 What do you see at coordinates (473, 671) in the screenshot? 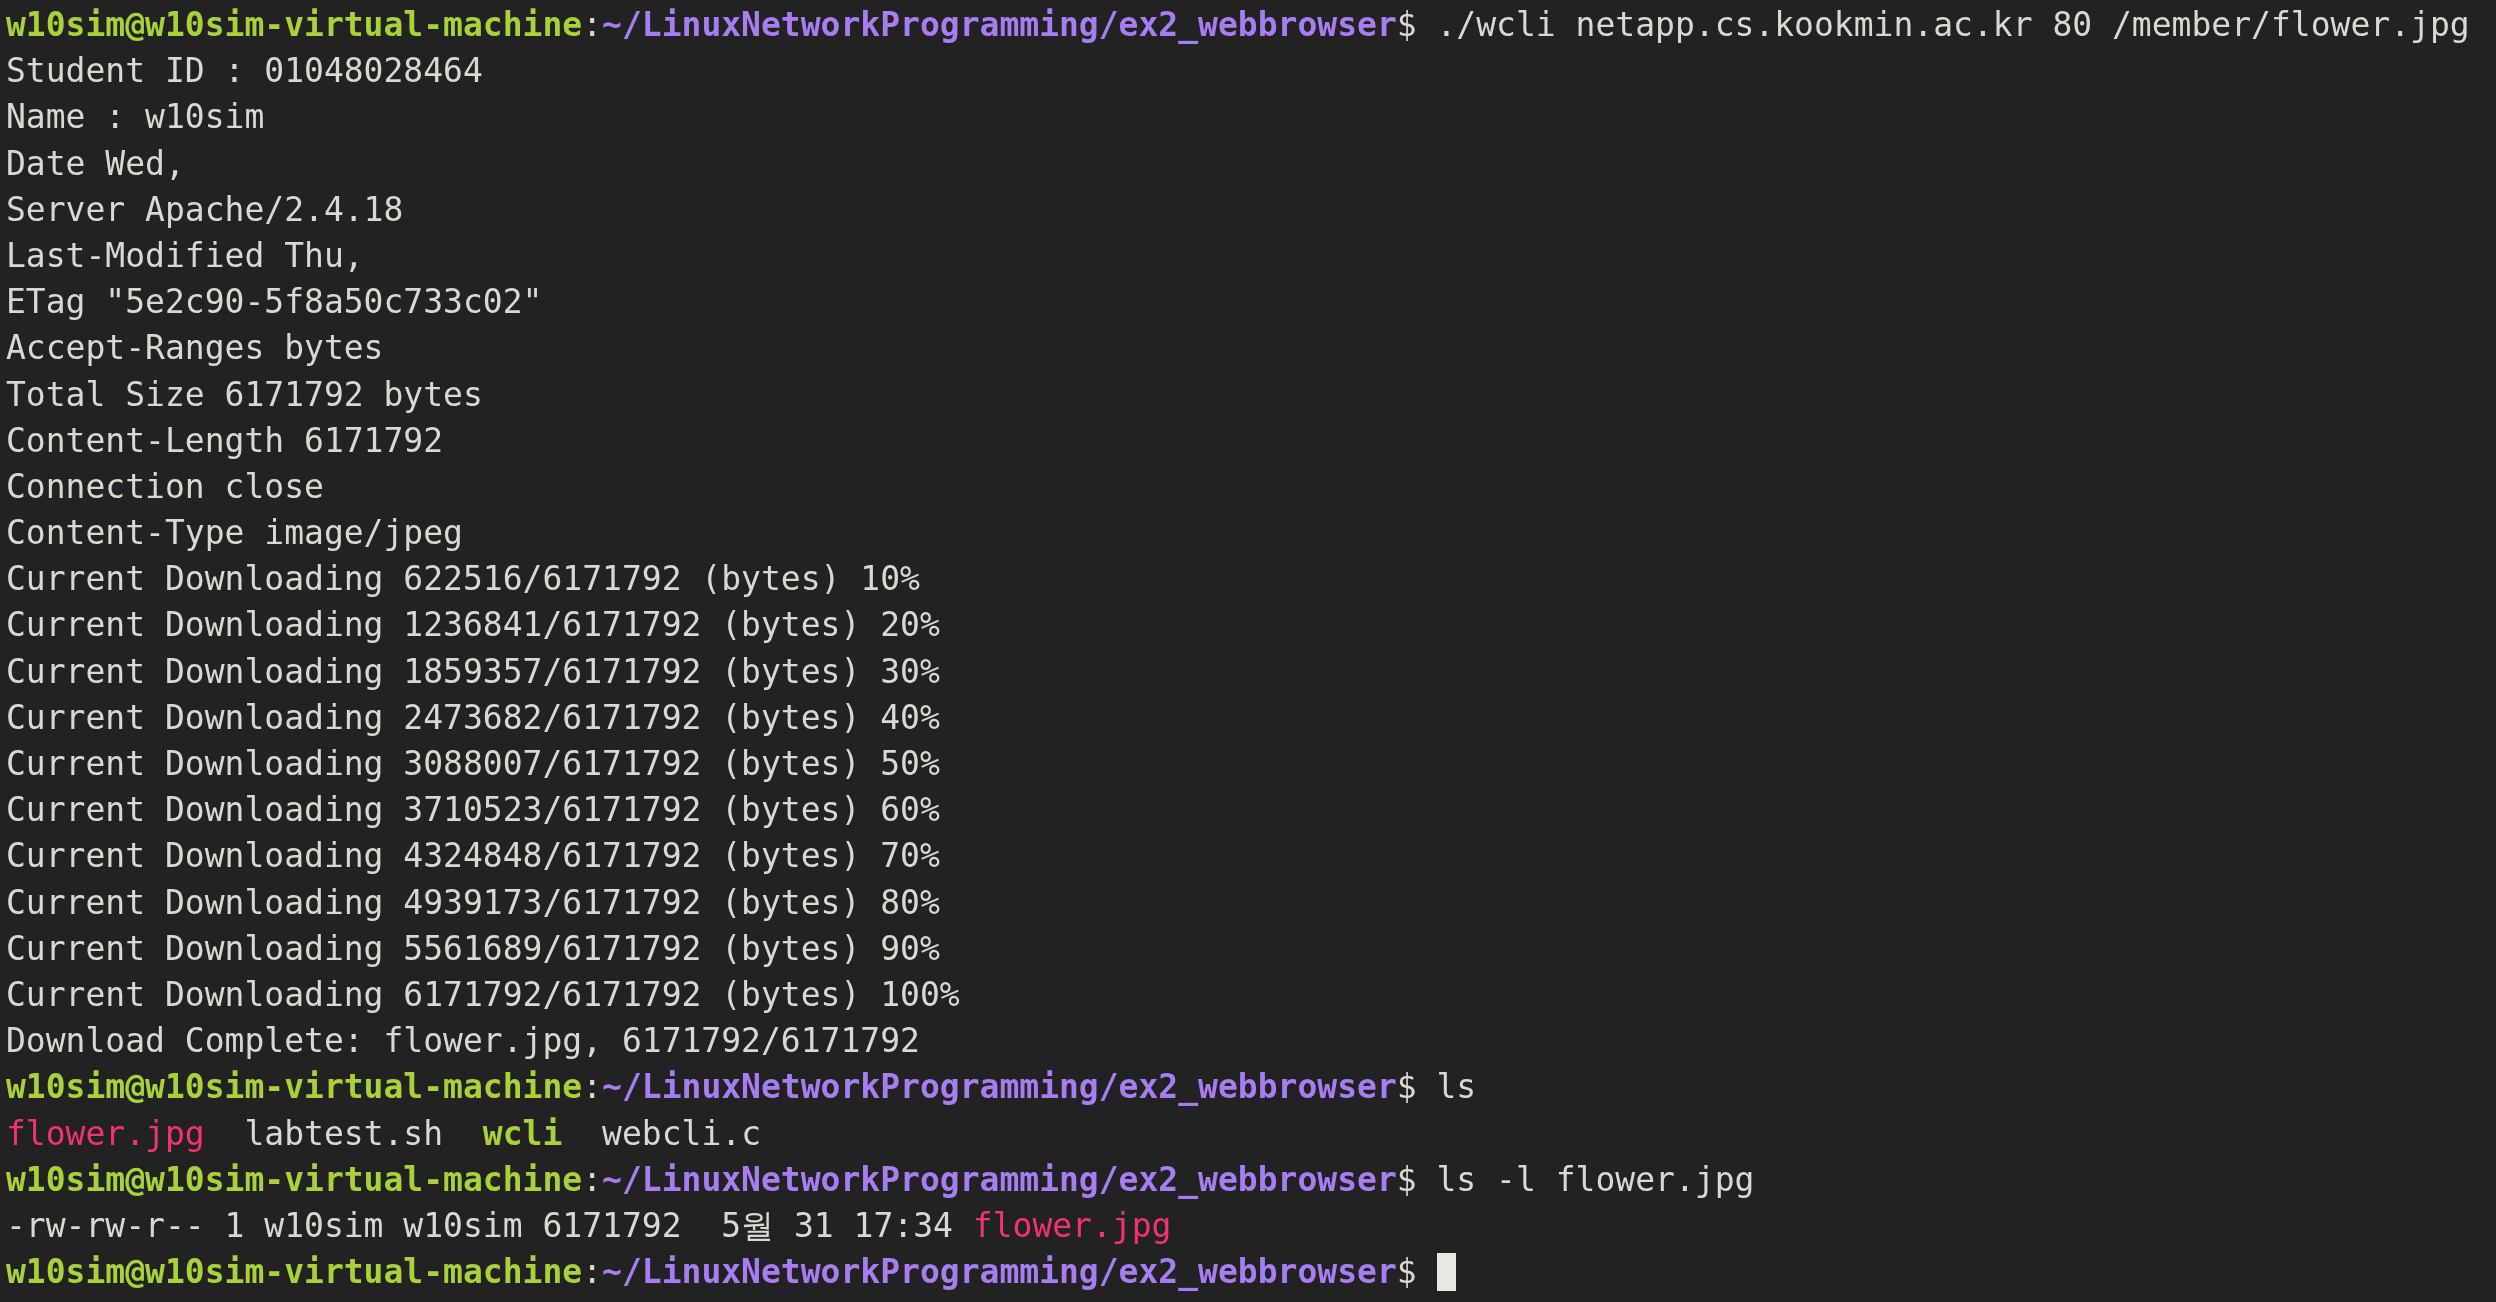
I see `terminal-text: Current Downloading 1859357/6171792 (bytes) 30%` at bounding box center [473, 671].